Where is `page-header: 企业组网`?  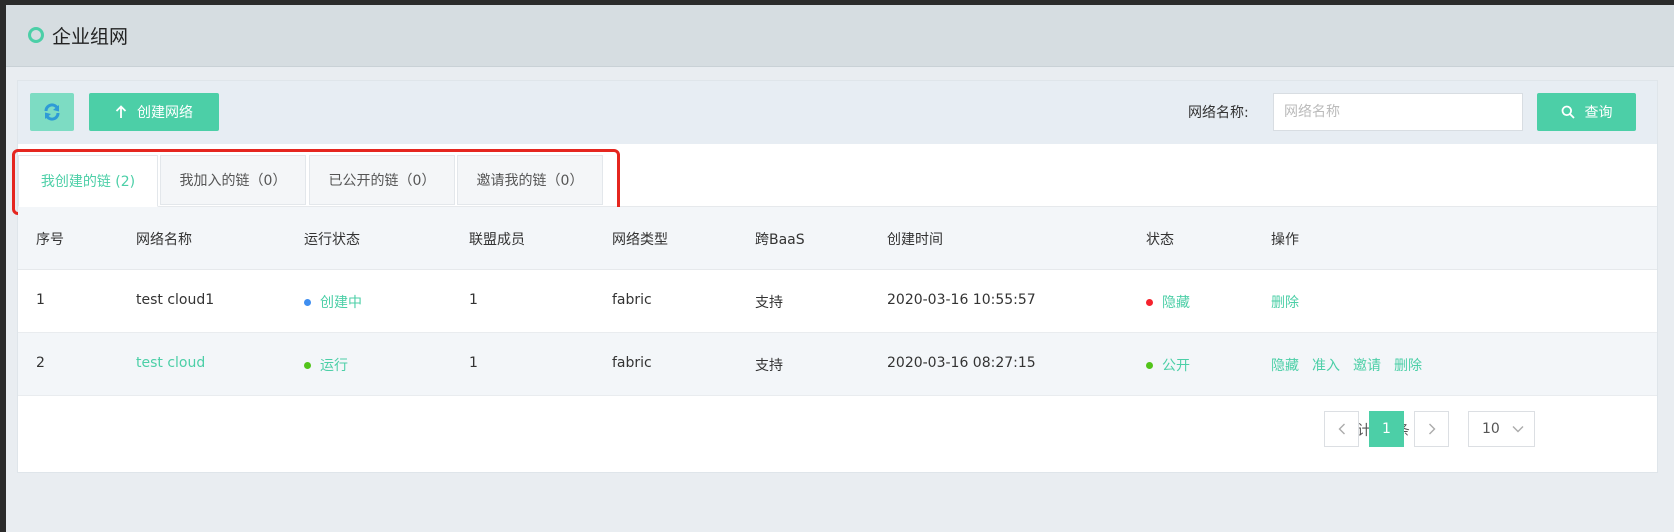
page-header: 企业组网 is located at coordinates (840, 36).